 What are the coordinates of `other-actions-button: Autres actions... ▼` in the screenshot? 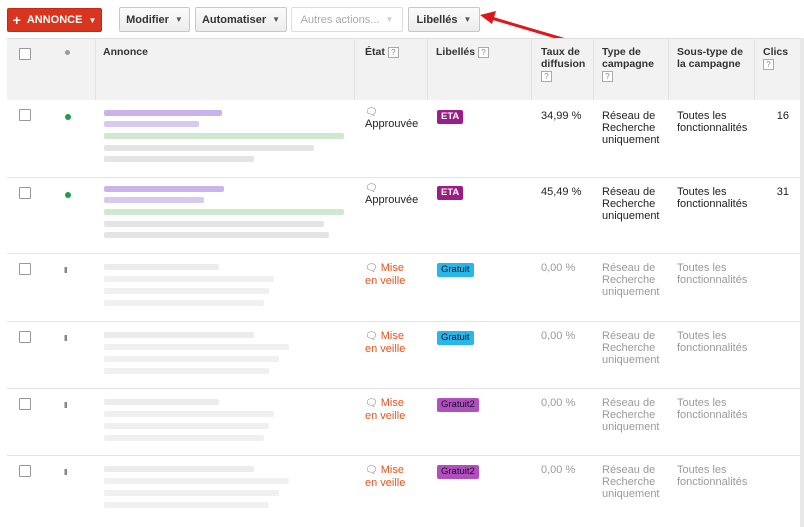 It's located at (347, 19).